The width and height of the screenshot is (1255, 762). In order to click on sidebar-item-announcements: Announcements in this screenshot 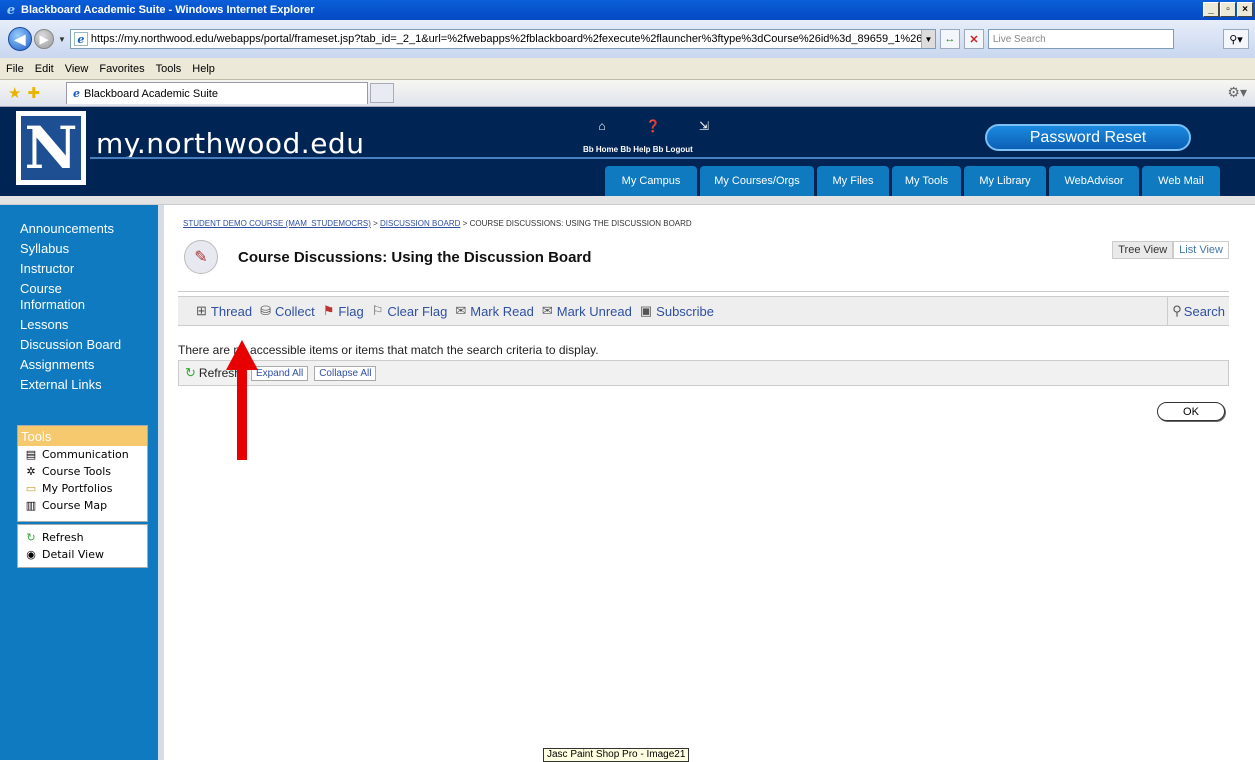, I will do `click(70, 229)`.